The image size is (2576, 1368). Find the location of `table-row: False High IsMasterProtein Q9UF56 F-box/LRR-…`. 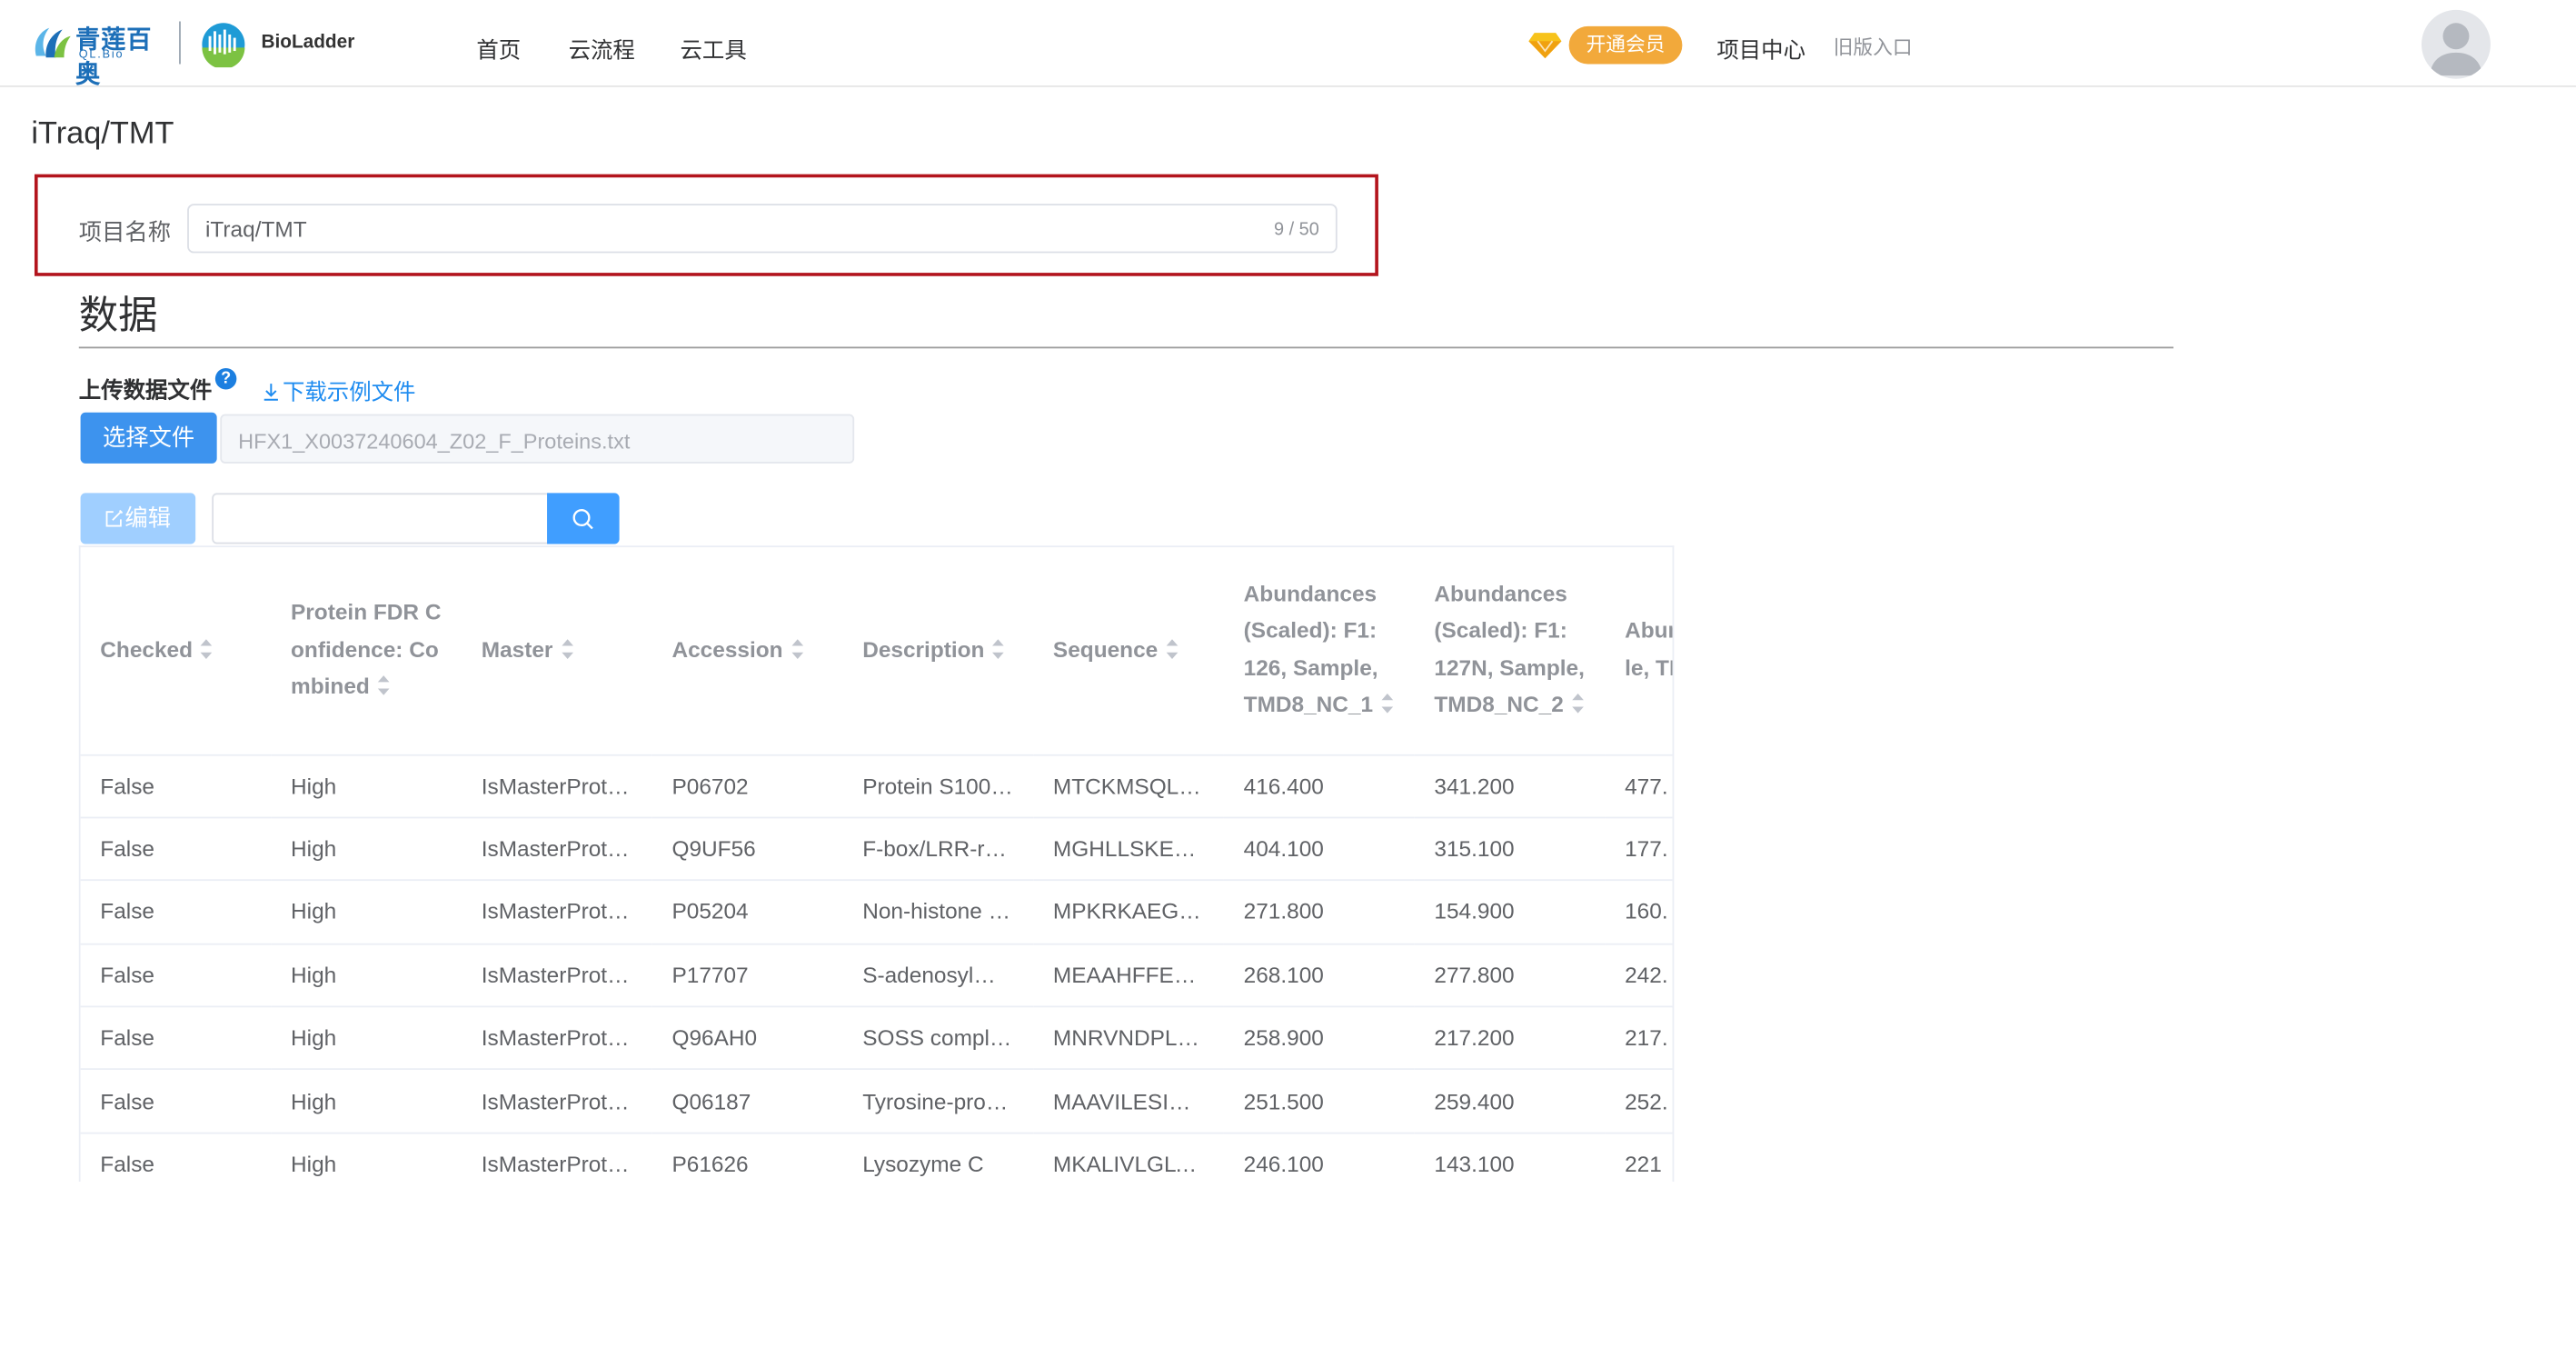

table-row: False High IsMasterProtein Q9UF56 F-box/LRR-… is located at coordinates (877, 849).